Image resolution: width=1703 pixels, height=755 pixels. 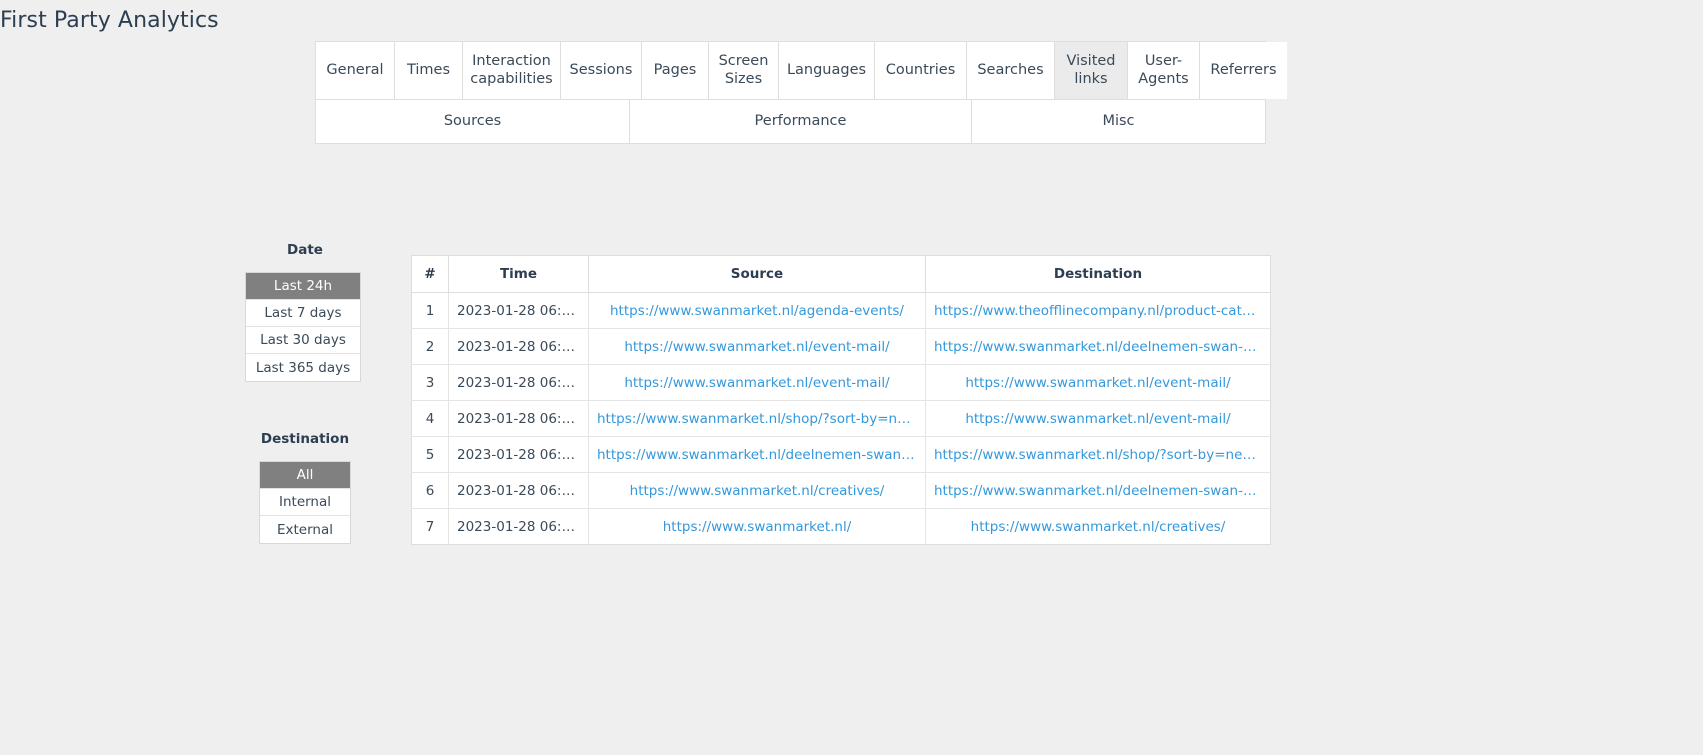 I want to click on filter-option-external: External, so click(x=305, y=529).